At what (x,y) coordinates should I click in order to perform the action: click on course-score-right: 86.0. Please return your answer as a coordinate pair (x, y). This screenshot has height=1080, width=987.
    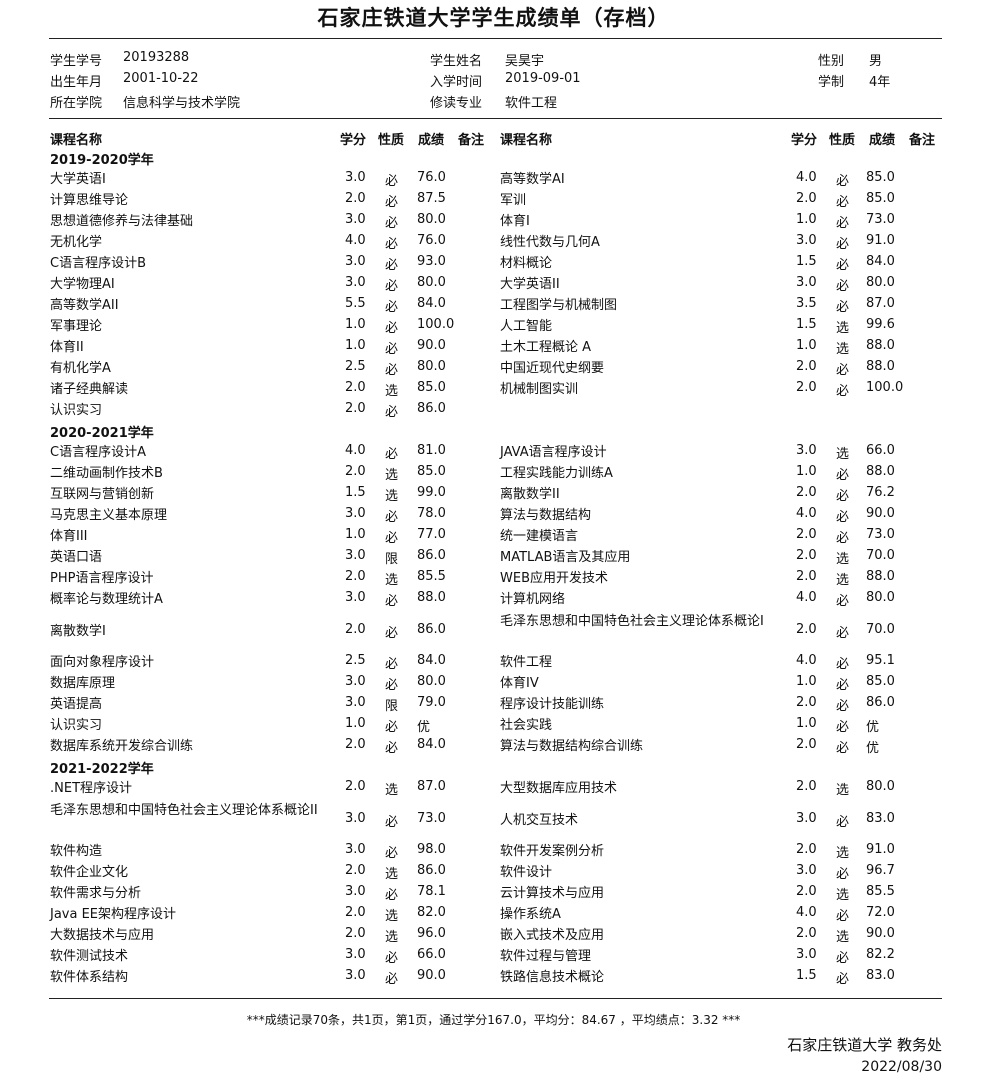
    Looking at the image, I should click on (880, 702).